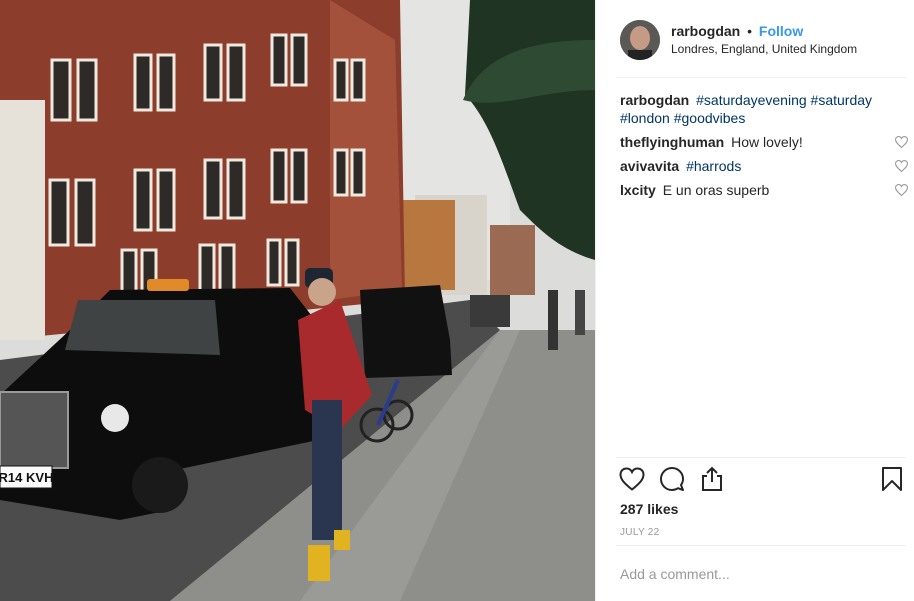  What do you see at coordinates (751, 100) in the screenshot?
I see `hashtag-link: #saturdayevening` at bounding box center [751, 100].